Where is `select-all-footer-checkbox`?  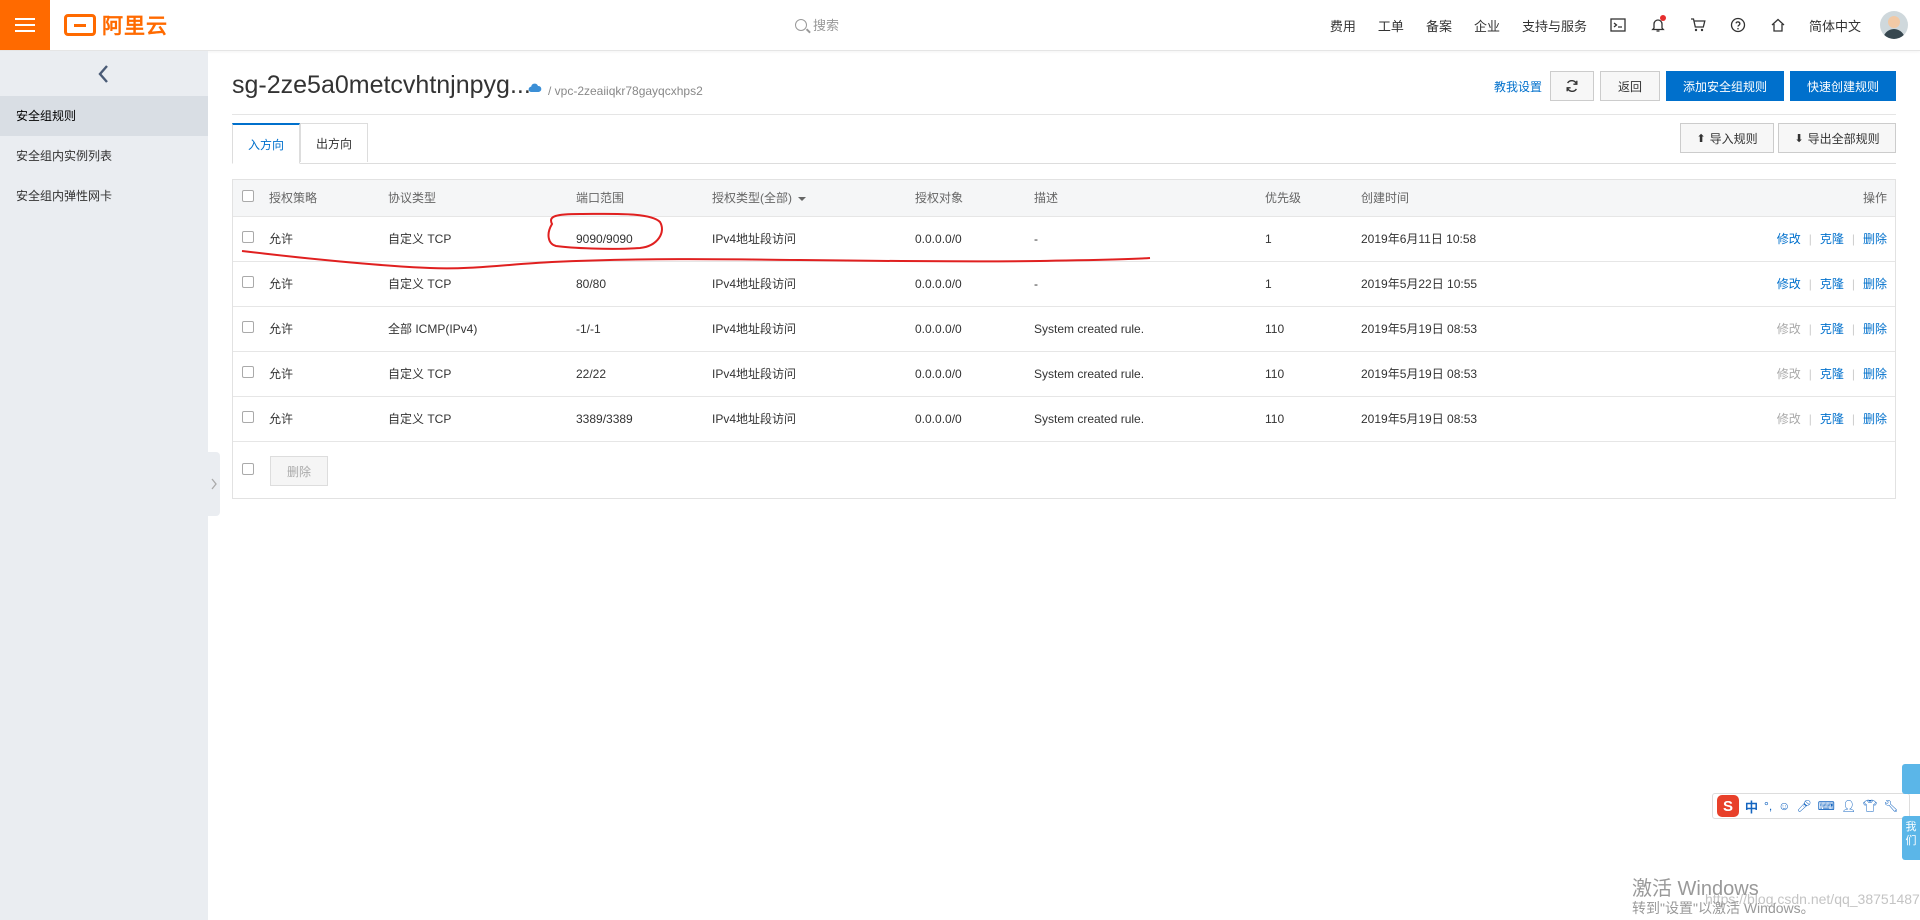
select-all-footer-checkbox is located at coordinates (248, 469).